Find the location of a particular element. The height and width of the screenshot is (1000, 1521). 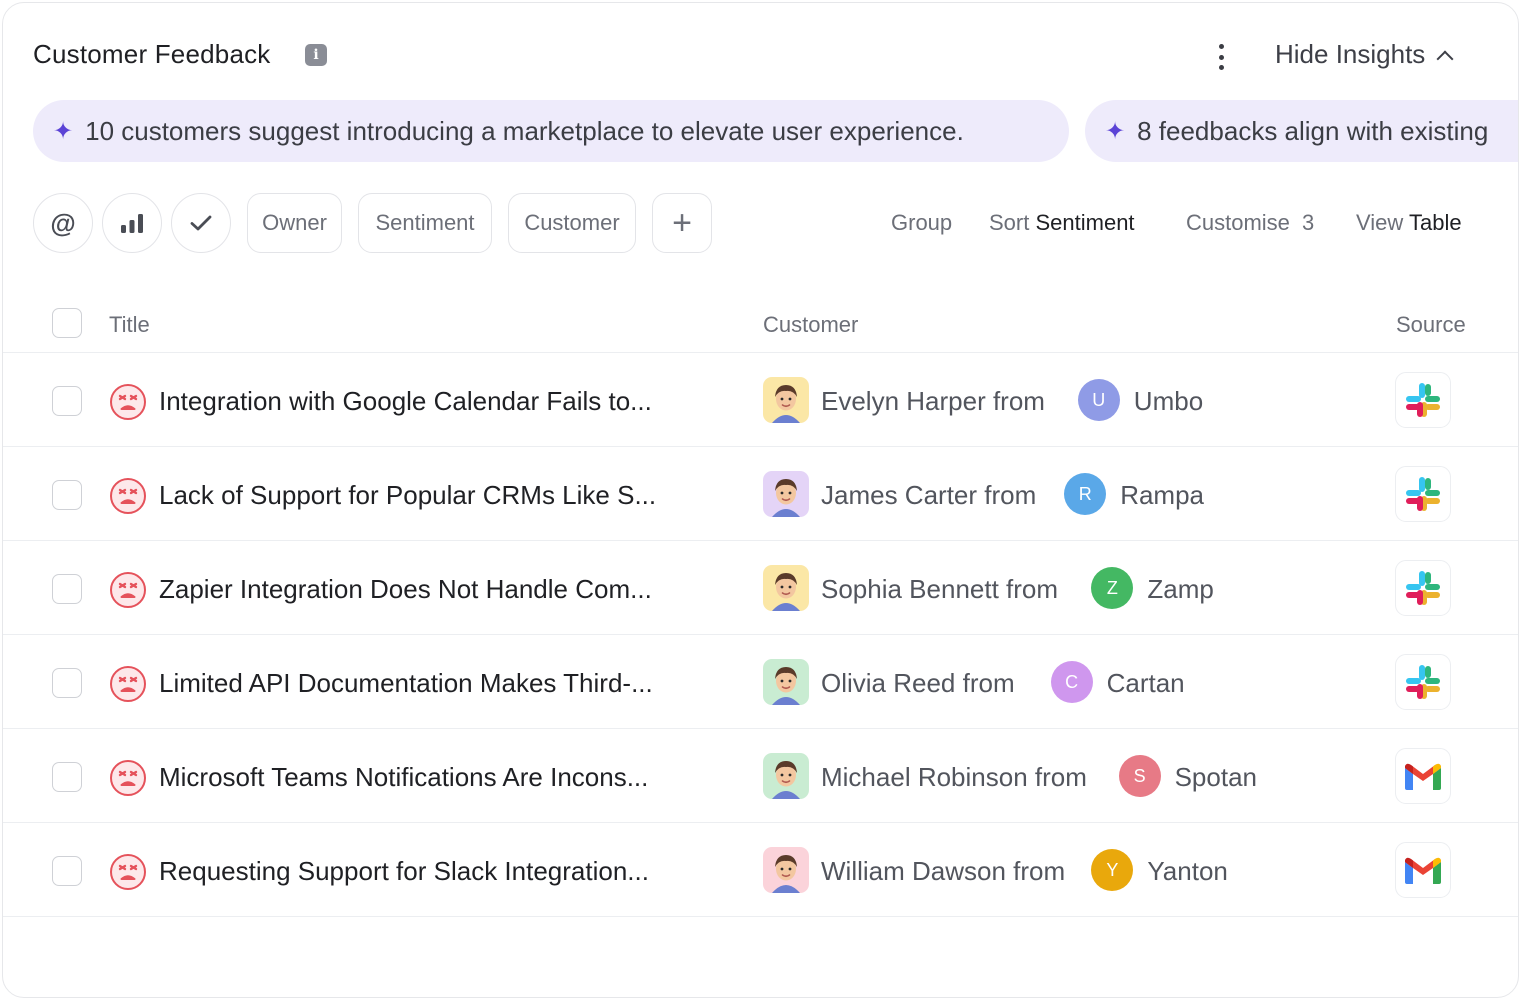

table-header: Title Customer Source is located at coordinates (760, 328).